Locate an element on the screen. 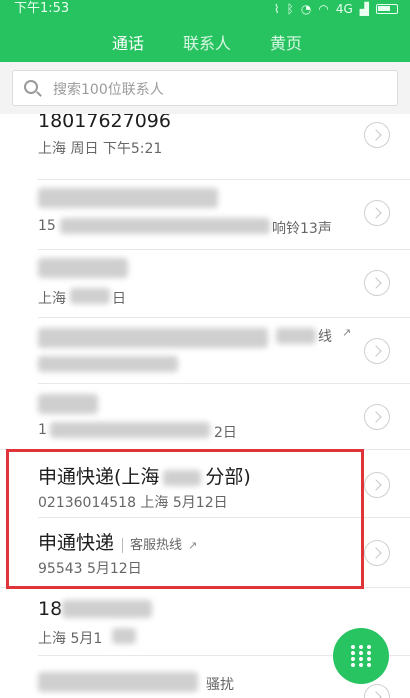 The height and width of the screenshot is (698, 410). call-extra: 2日 is located at coordinates (225, 433).